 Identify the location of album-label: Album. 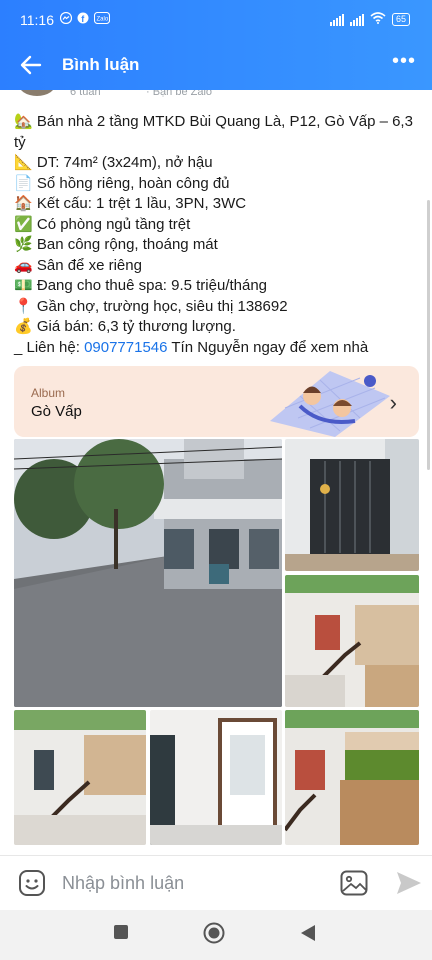
(48, 393).